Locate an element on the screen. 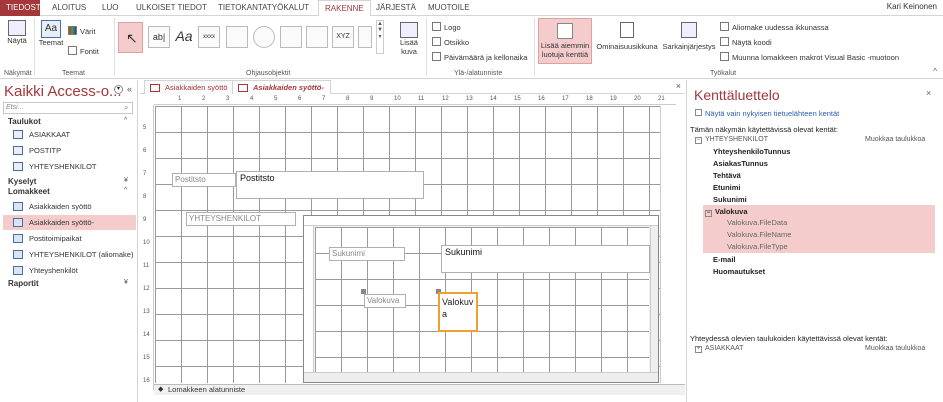 The height and width of the screenshot is (402, 943). title-button: Otsikko is located at coordinates (450, 42).